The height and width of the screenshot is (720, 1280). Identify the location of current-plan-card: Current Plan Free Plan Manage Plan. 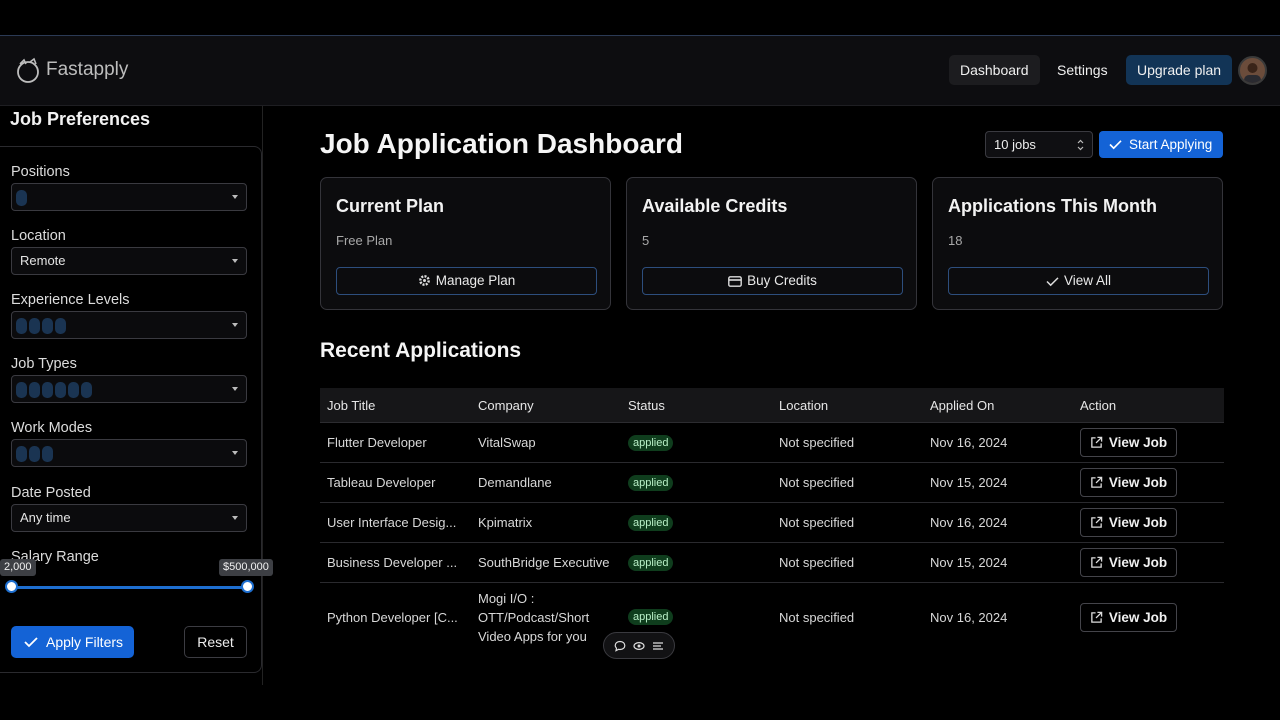
(465, 243).